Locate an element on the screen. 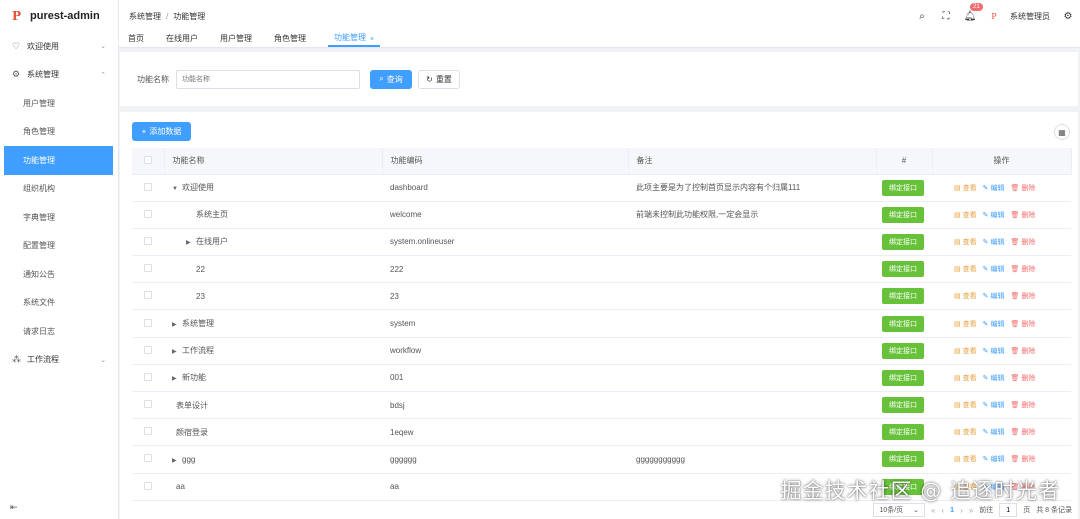  tab-item: 角色管理 is located at coordinates (295, 39).